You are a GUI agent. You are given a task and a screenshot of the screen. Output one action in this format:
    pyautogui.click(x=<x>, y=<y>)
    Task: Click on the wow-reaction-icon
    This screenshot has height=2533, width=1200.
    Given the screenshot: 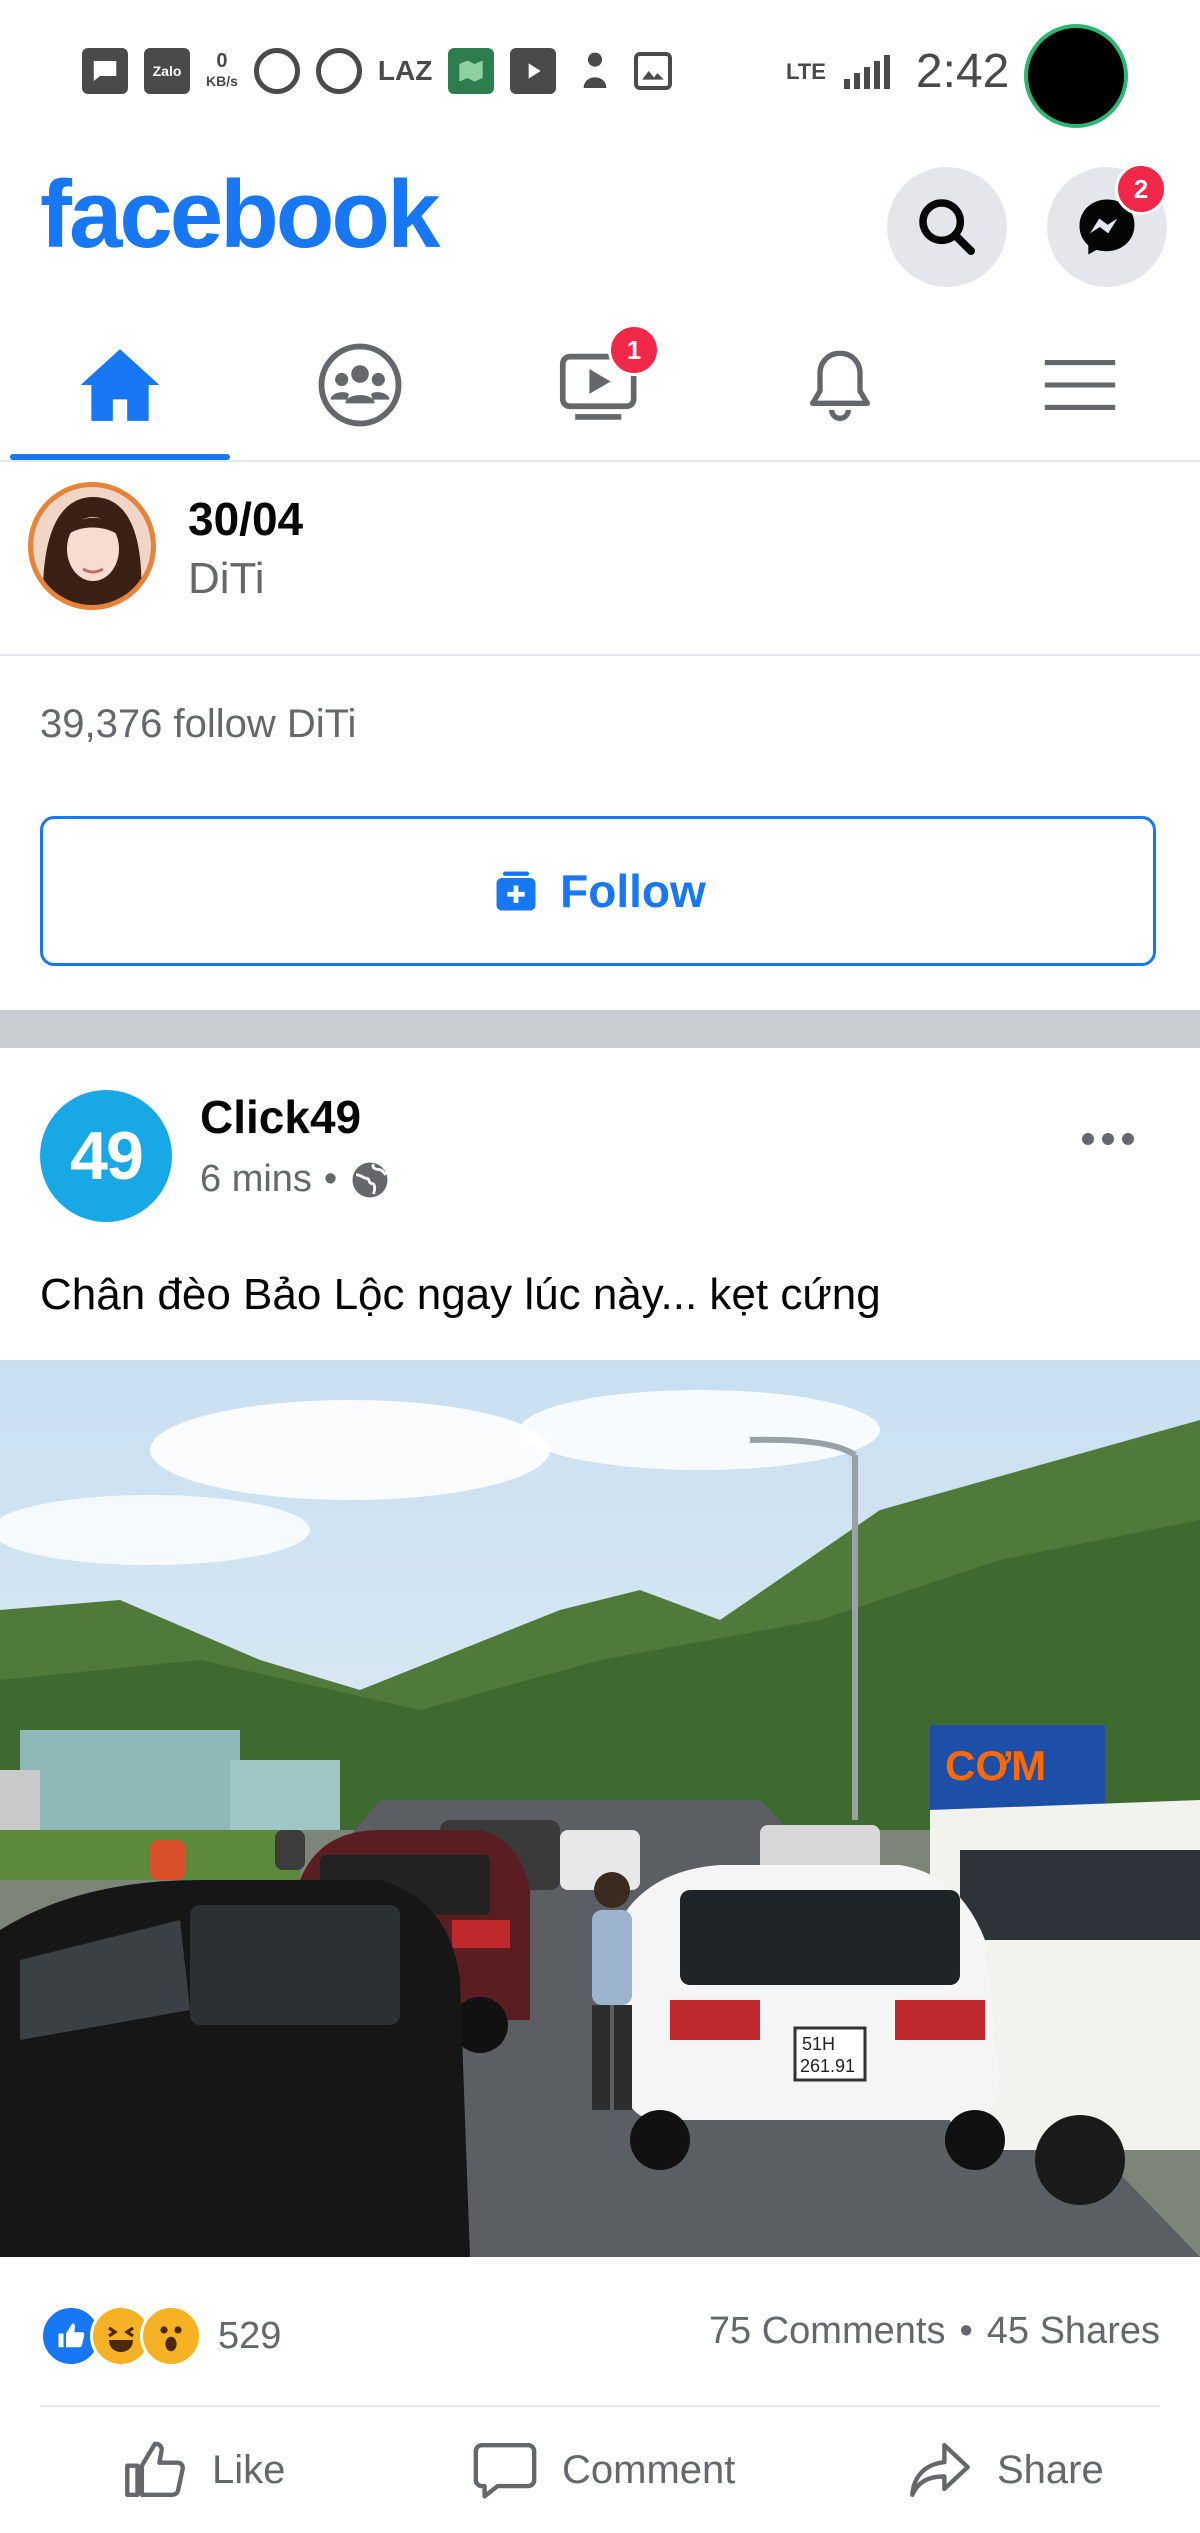 What is the action you would take?
    pyautogui.click(x=171, y=2336)
    